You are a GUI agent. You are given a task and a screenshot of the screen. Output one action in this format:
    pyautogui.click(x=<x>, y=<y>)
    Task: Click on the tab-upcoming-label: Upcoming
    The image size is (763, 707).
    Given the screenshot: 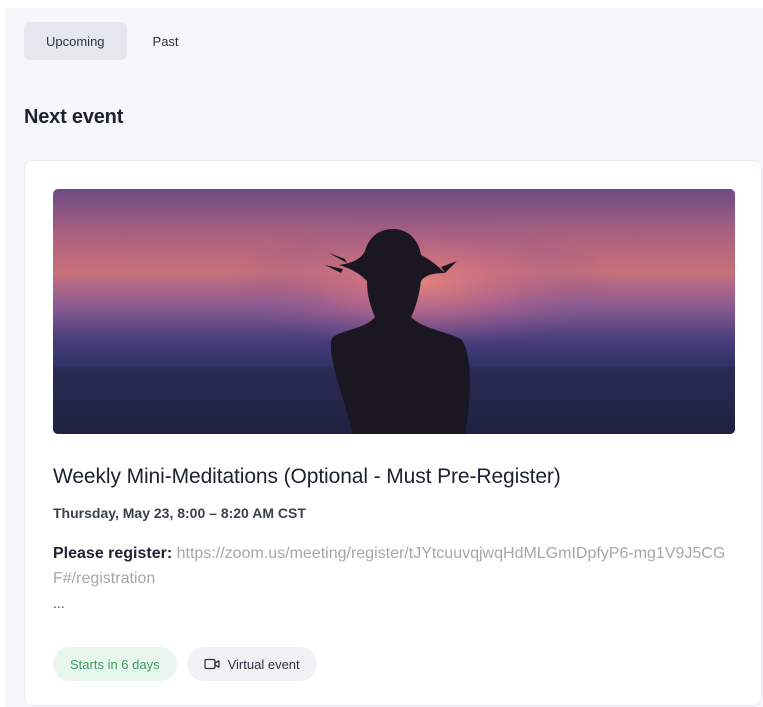 What is the action you would take?
    pyautogui.click(x=75, y=41)
    